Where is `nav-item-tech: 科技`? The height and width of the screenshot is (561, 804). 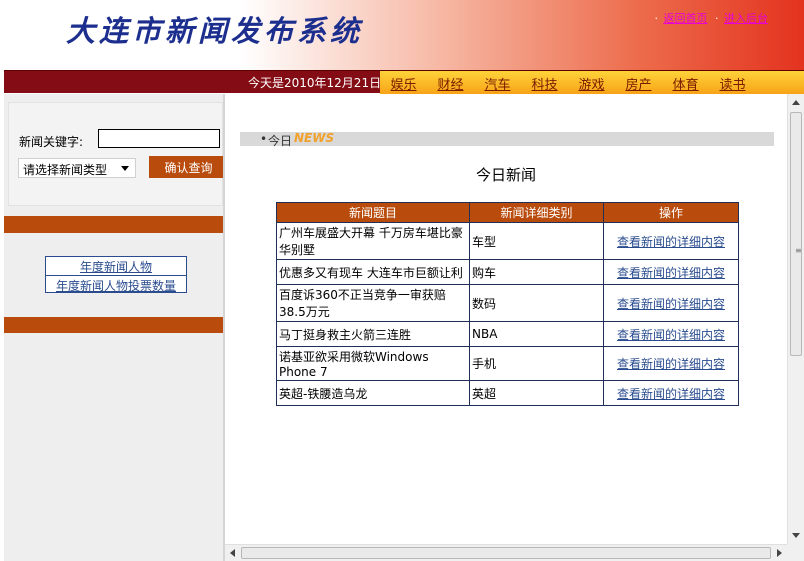
nav-item-tech: 科技 is located at coordinates (544, 82).